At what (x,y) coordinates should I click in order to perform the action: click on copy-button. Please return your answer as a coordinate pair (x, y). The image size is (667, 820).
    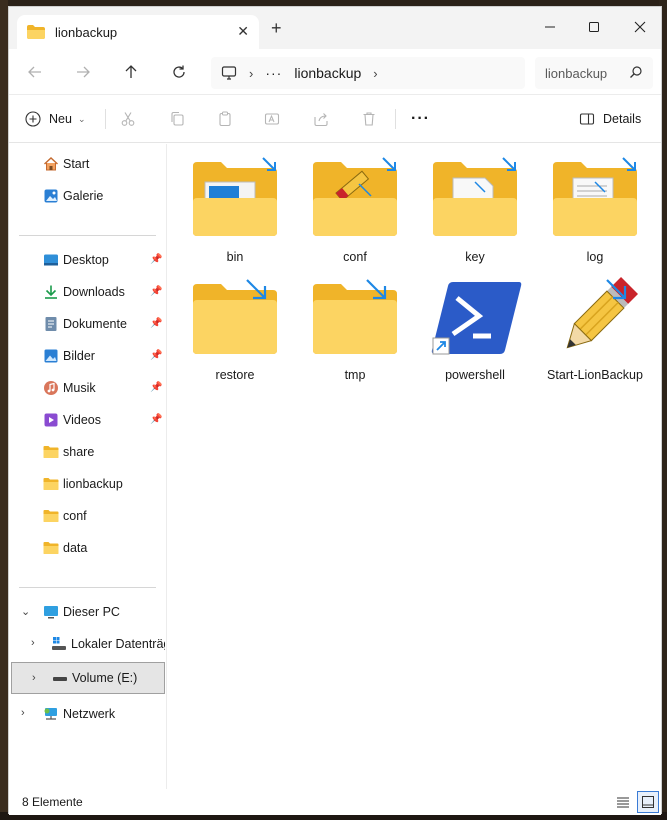
    Looking at the image, I should click on (177, 119).